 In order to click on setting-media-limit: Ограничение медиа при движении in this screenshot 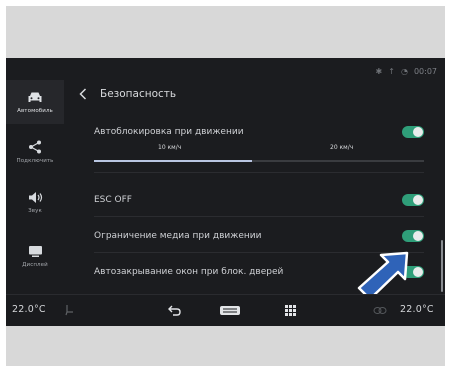, I will do `click(262, 236)`.